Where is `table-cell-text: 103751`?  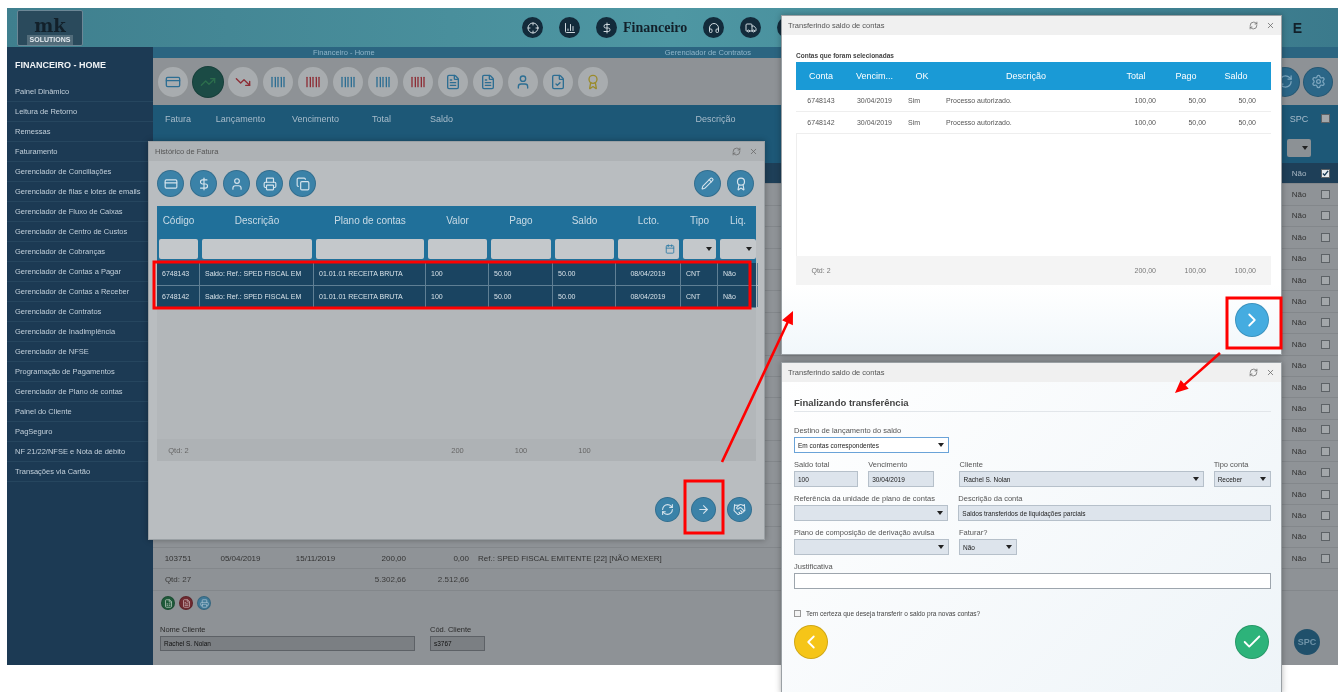
table-cell-text: 103751 is located at coordinates (178, 558).